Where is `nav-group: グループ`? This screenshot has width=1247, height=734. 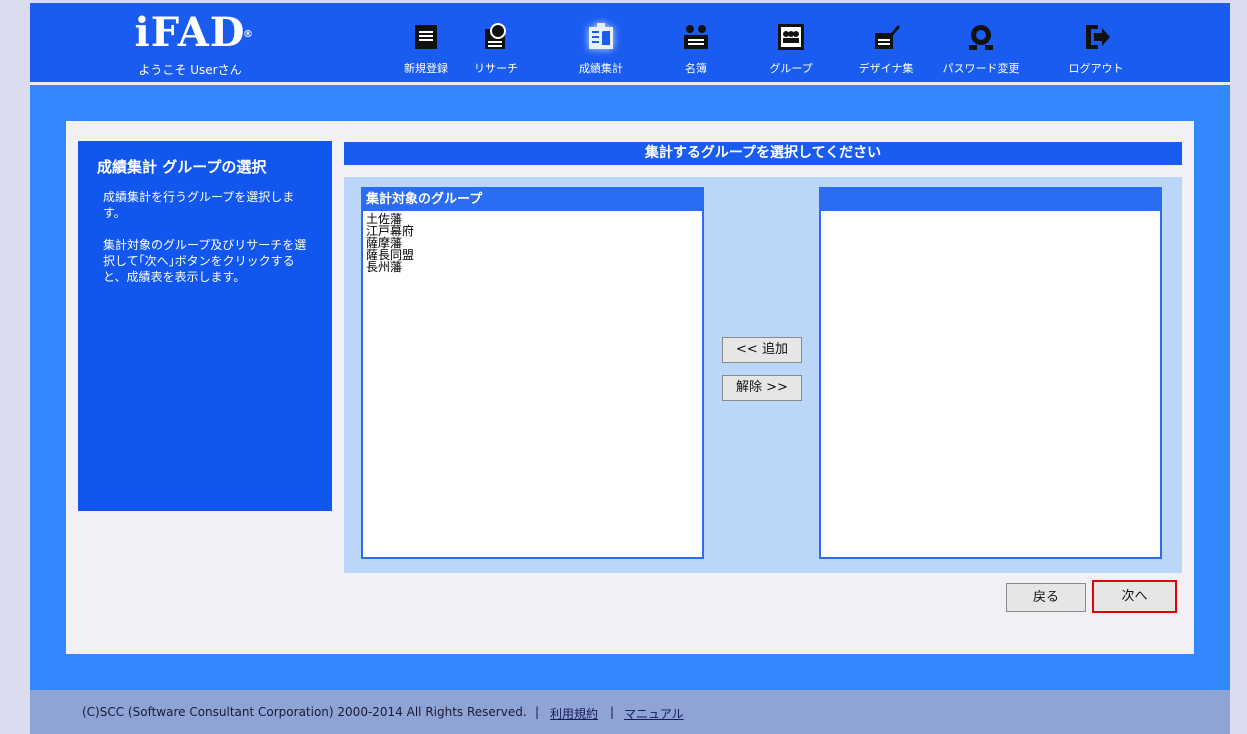 nav-group: グループ is located at coordinates (791, 42).